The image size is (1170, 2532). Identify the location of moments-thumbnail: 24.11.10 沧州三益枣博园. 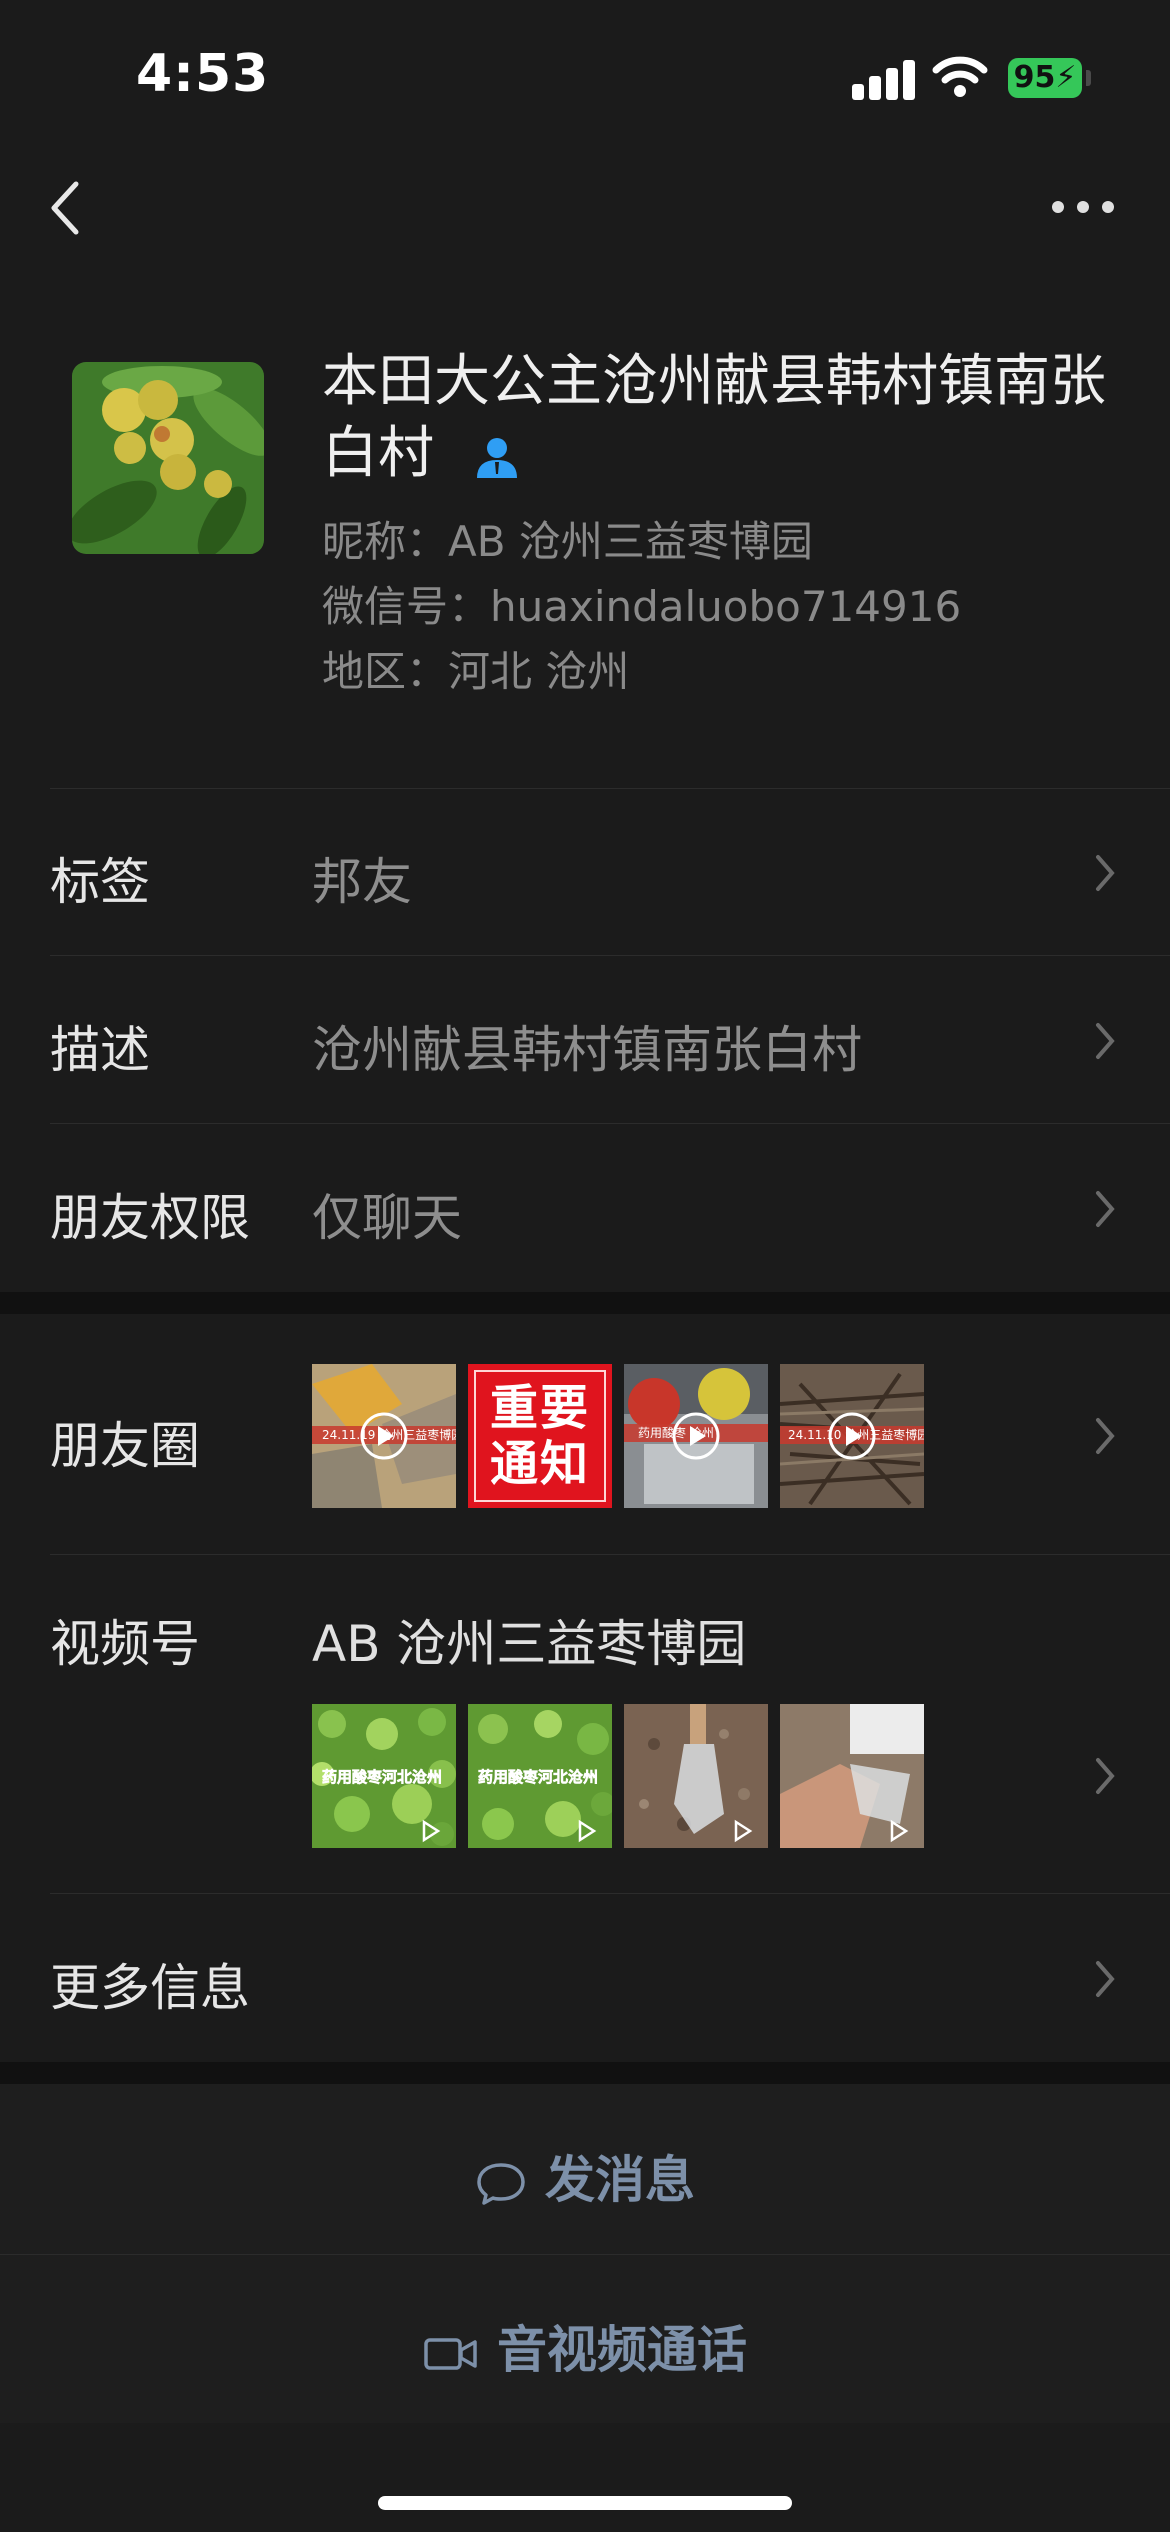
(852, 1436).